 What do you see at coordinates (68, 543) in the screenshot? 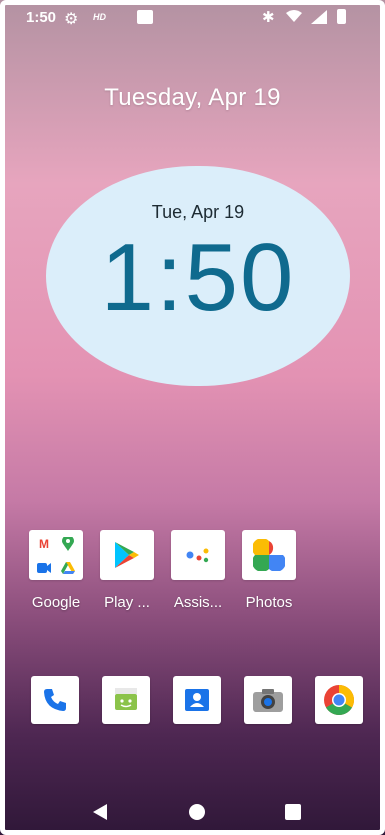
I see `maps-icon` at bounding box center [68, 543].